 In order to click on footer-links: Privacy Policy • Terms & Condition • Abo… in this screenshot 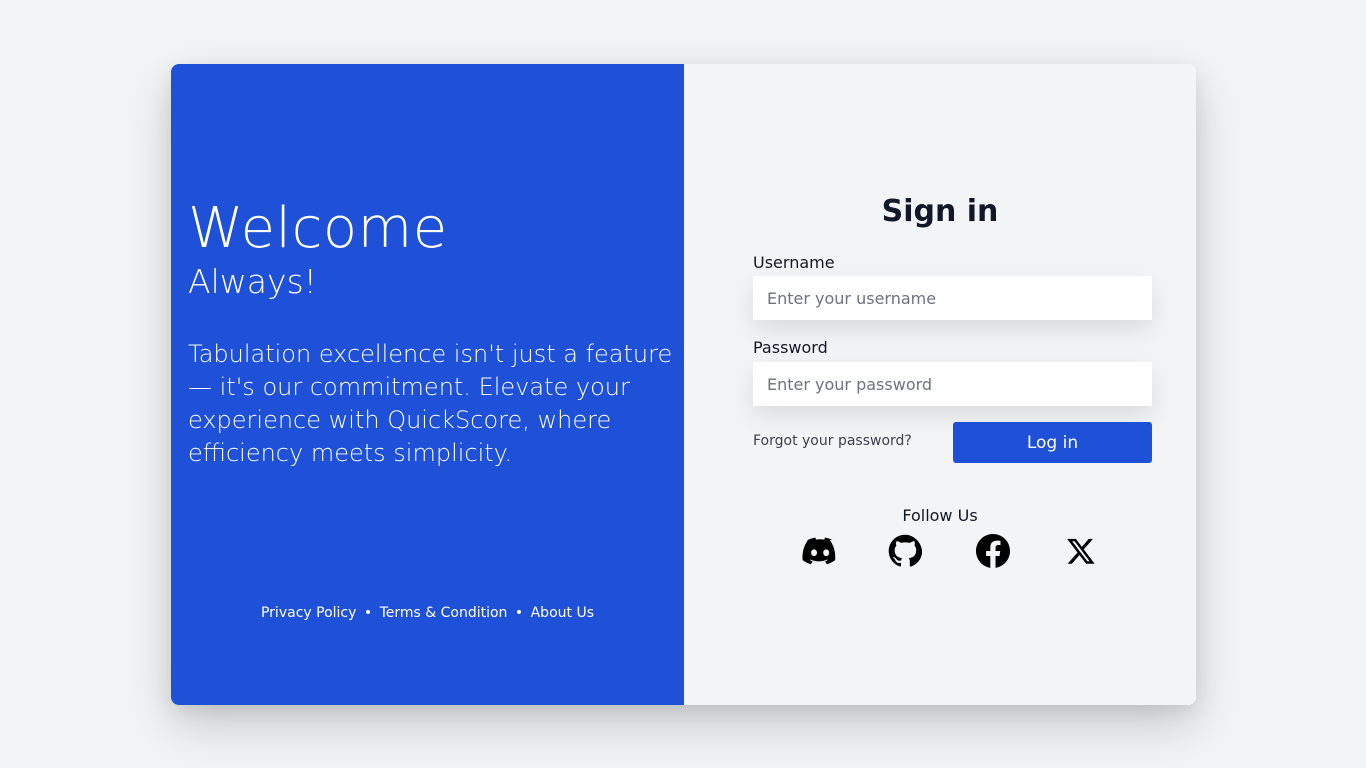, I will do `click(427, 613)`.